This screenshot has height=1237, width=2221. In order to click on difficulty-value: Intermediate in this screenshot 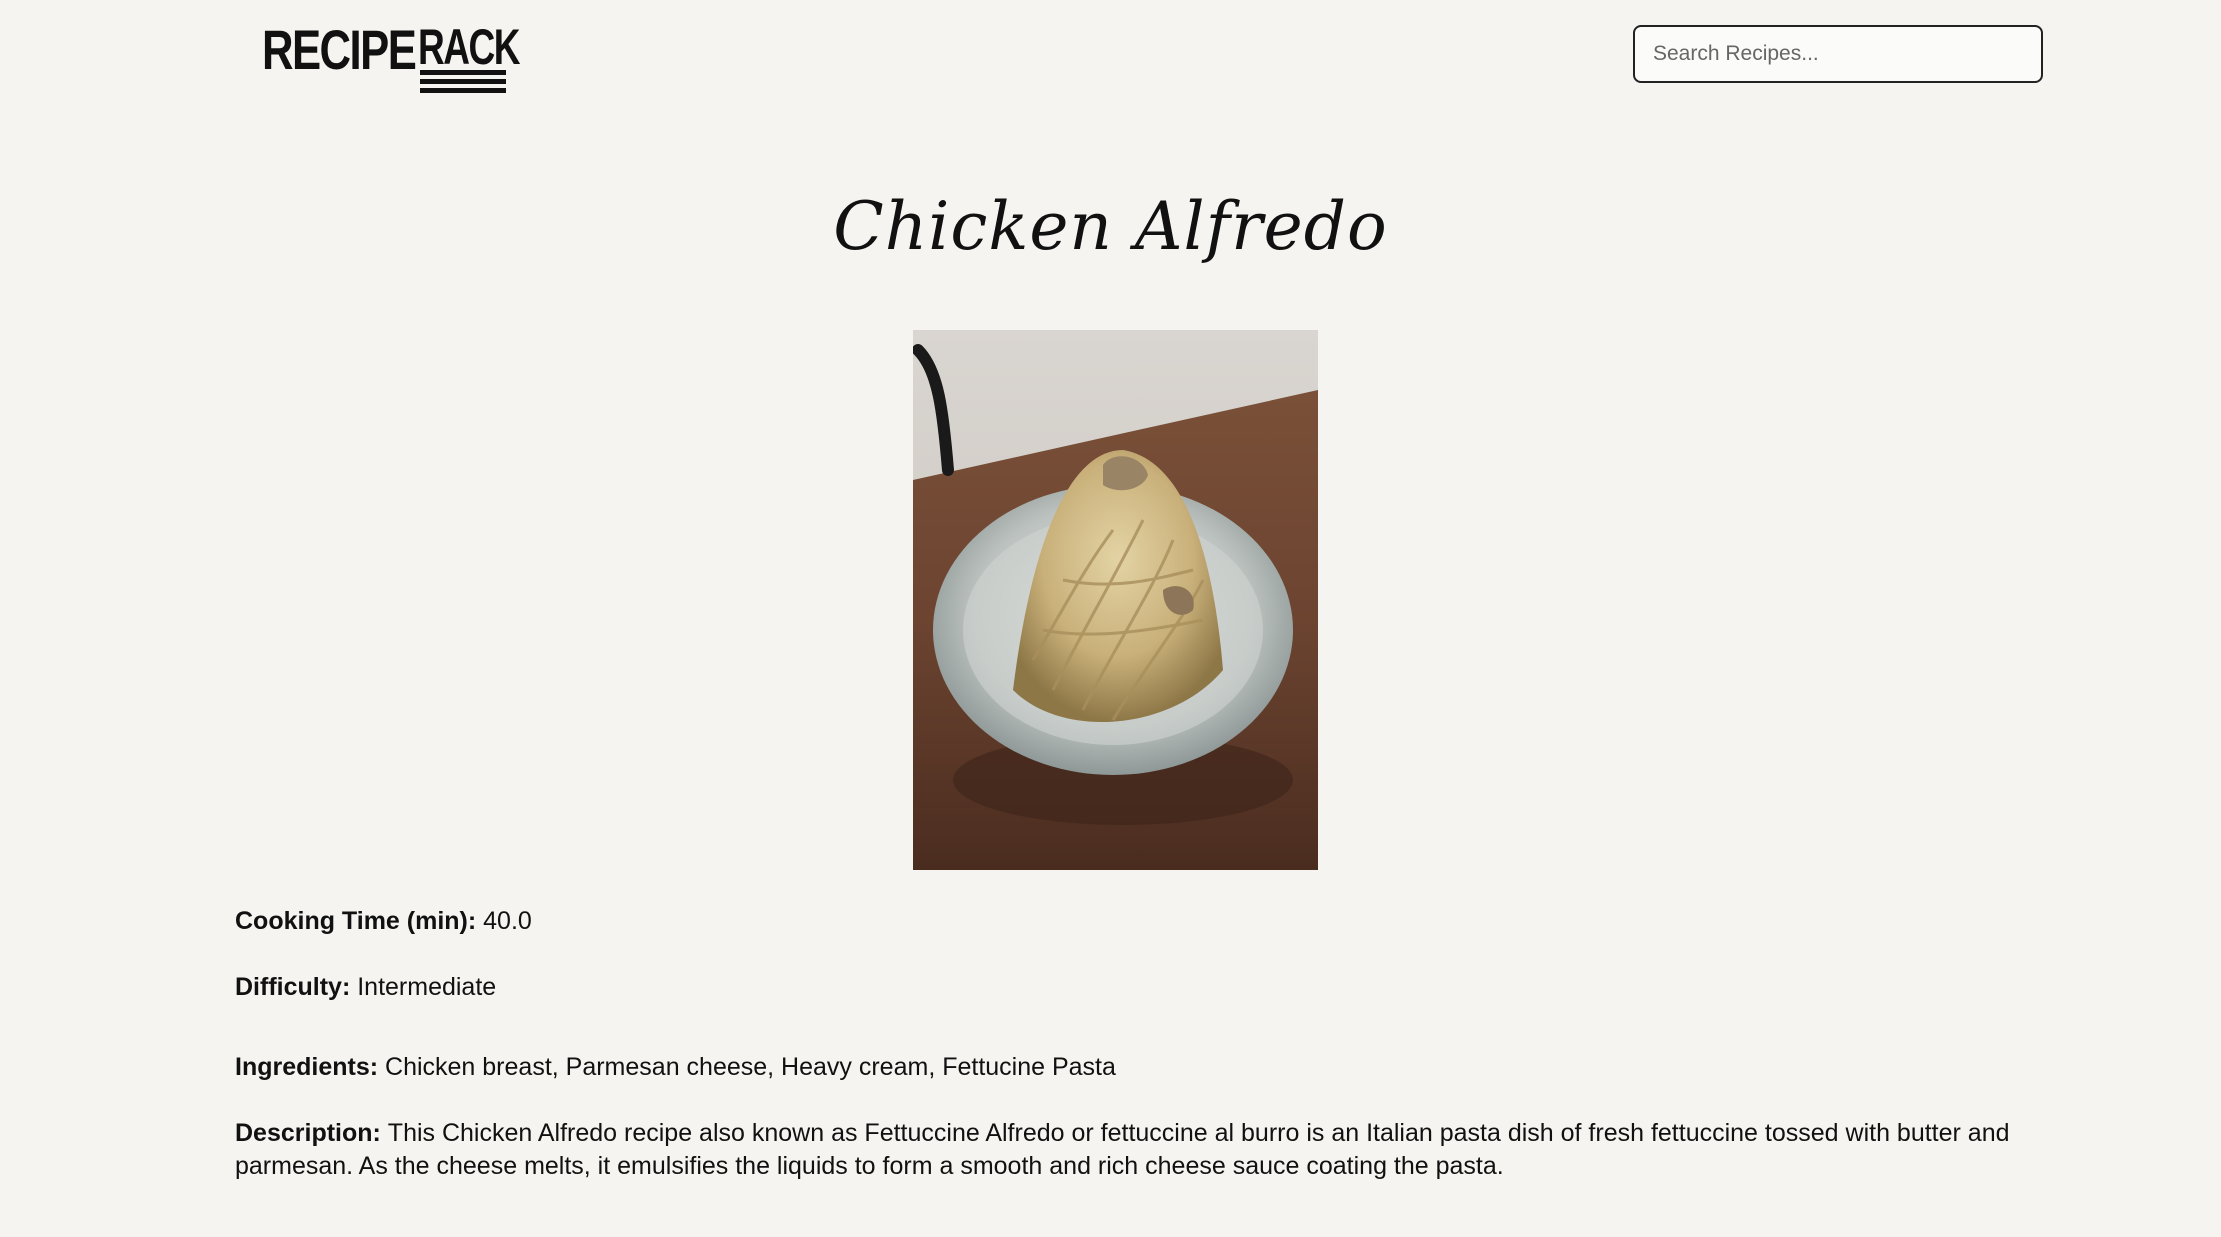, I will do `click(427, 987)`.